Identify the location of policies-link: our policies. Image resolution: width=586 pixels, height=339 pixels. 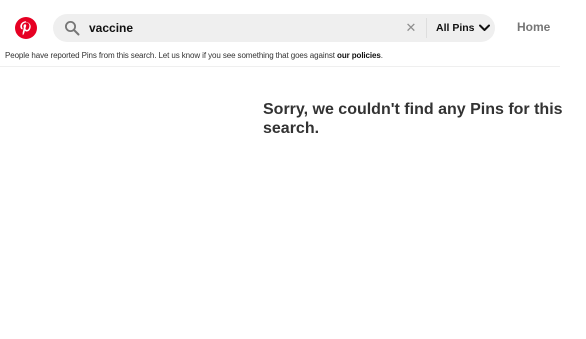
(359, 55).